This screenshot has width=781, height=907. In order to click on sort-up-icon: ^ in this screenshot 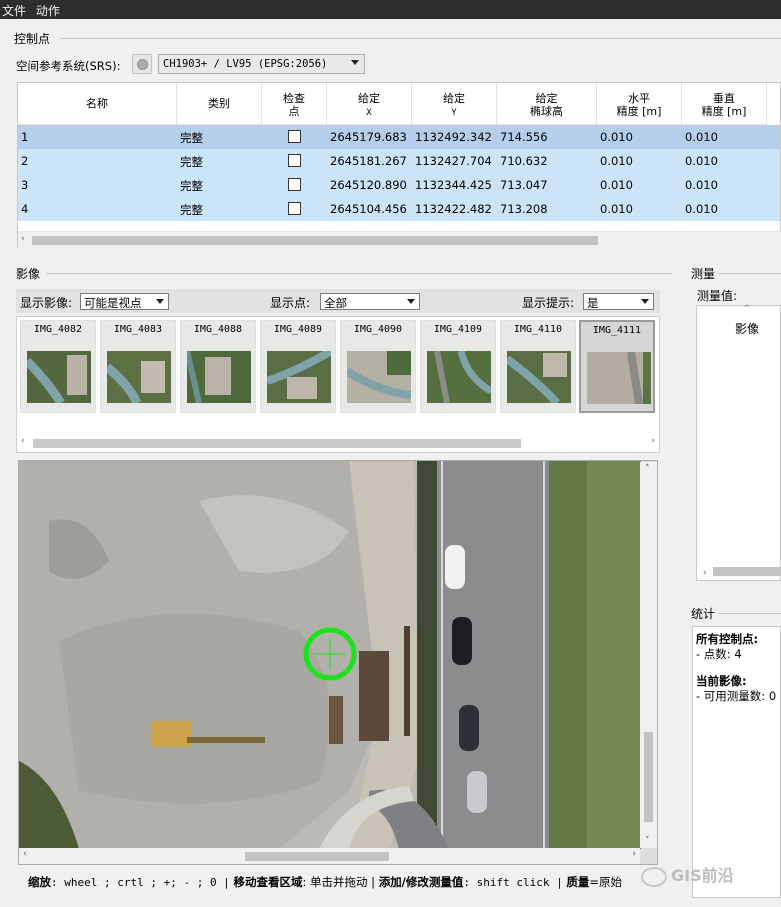, I will do `click(747, 309)`.